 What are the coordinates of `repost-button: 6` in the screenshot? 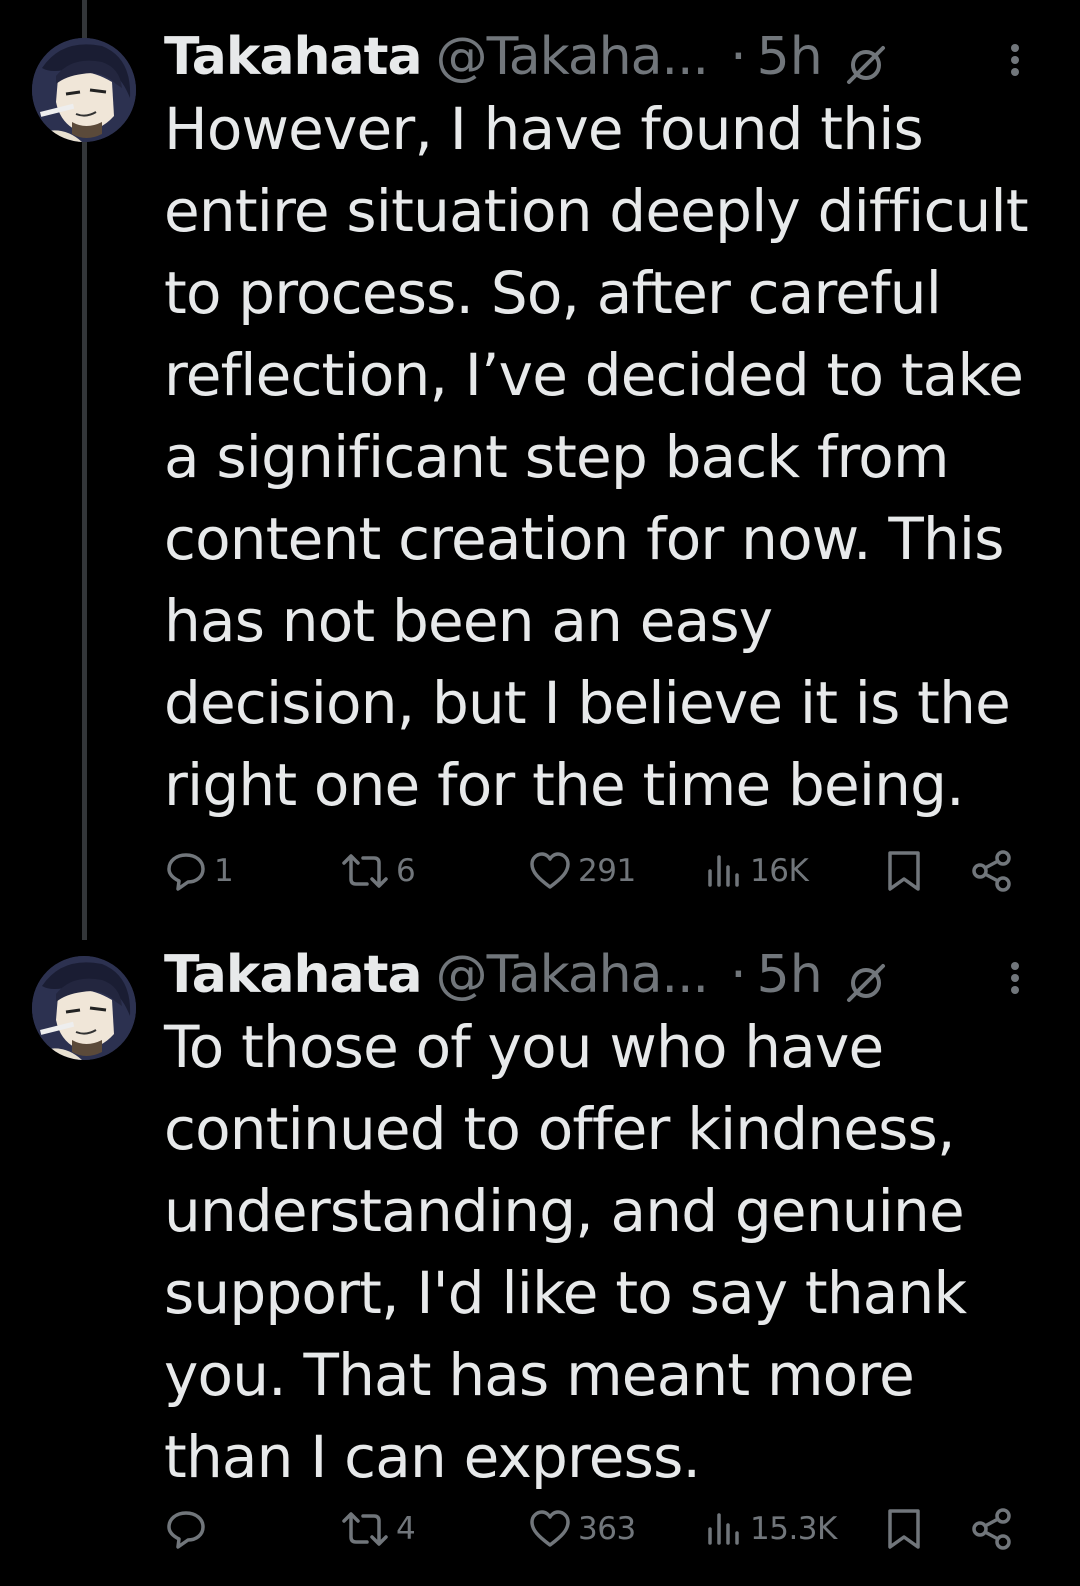 It's located at (378, 871).